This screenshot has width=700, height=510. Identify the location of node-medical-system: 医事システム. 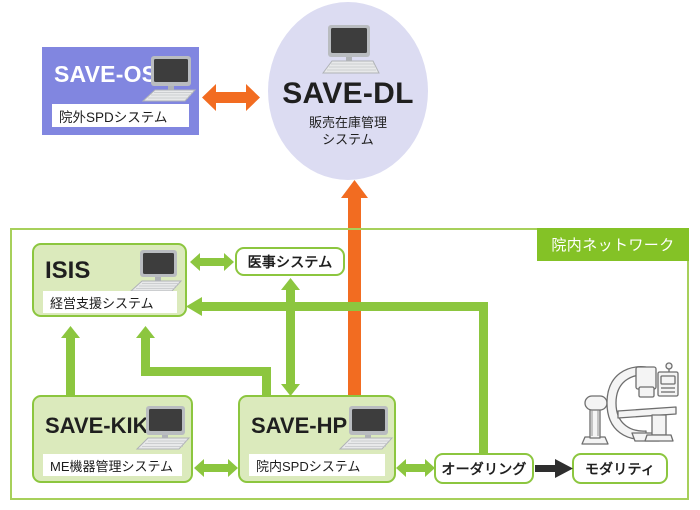
(290, 261).